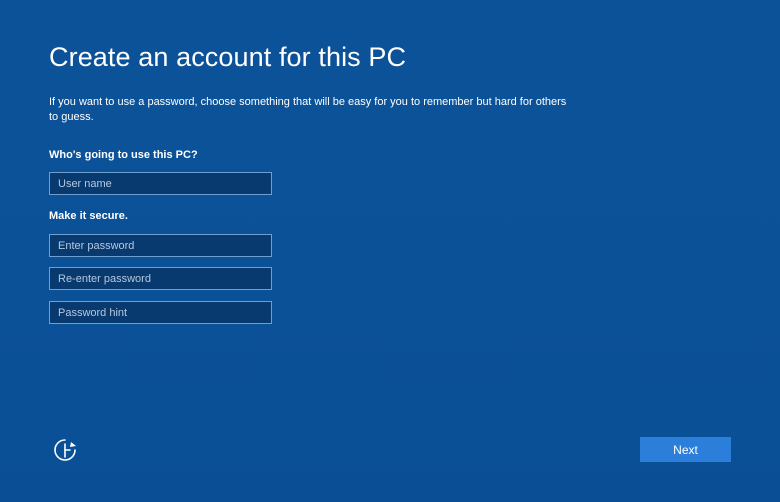 The image size is (780, 502). I want to click on reenter-password-input, so click(160, 278).